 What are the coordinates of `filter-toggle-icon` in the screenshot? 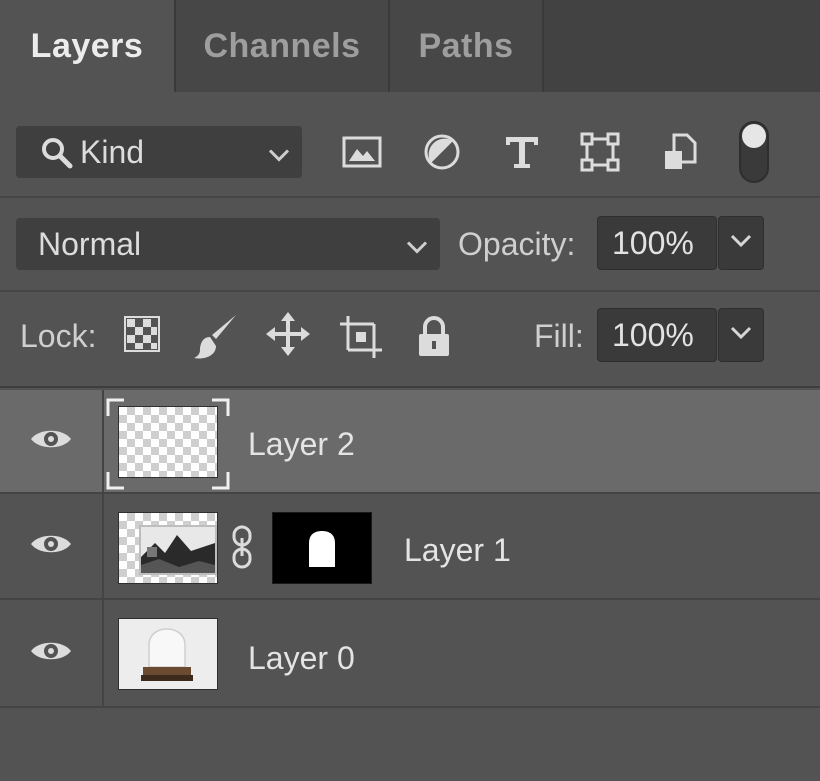 It's located at (754, 152).